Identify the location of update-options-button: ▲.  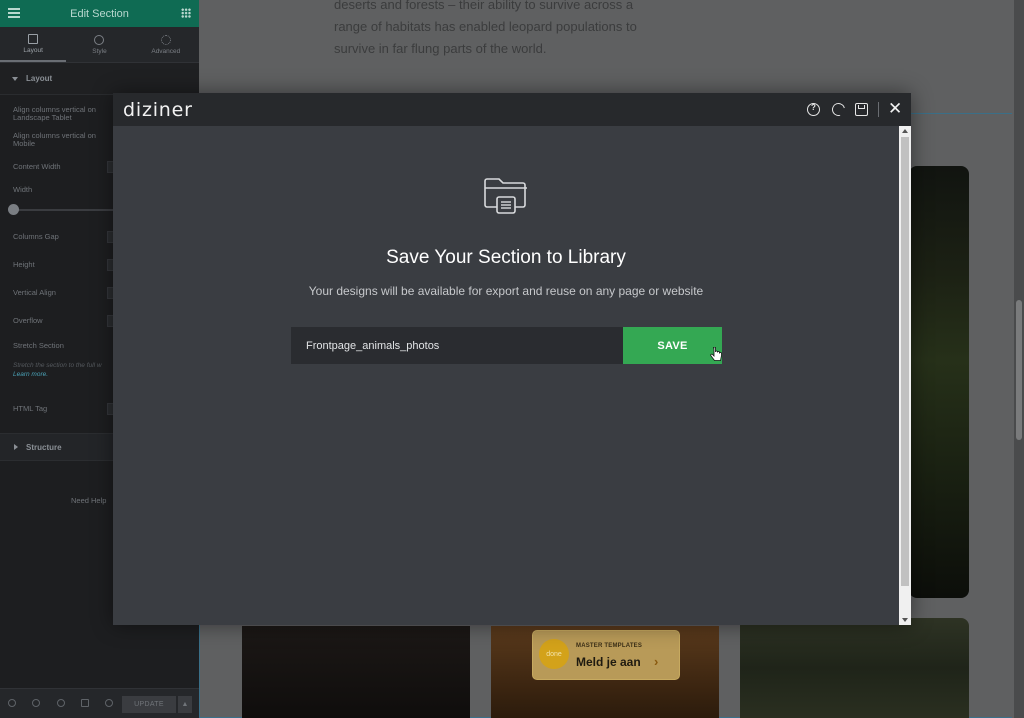
(185, 704).